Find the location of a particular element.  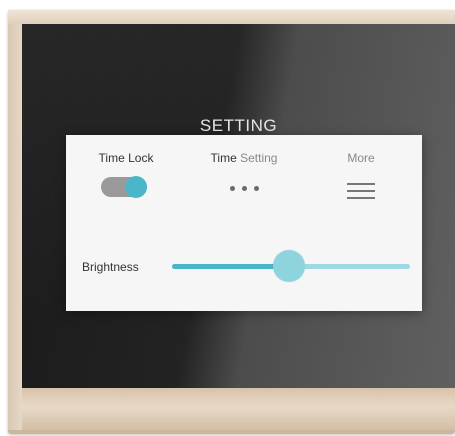

brightness-label: Brightness is located at coordinates (110, 267).